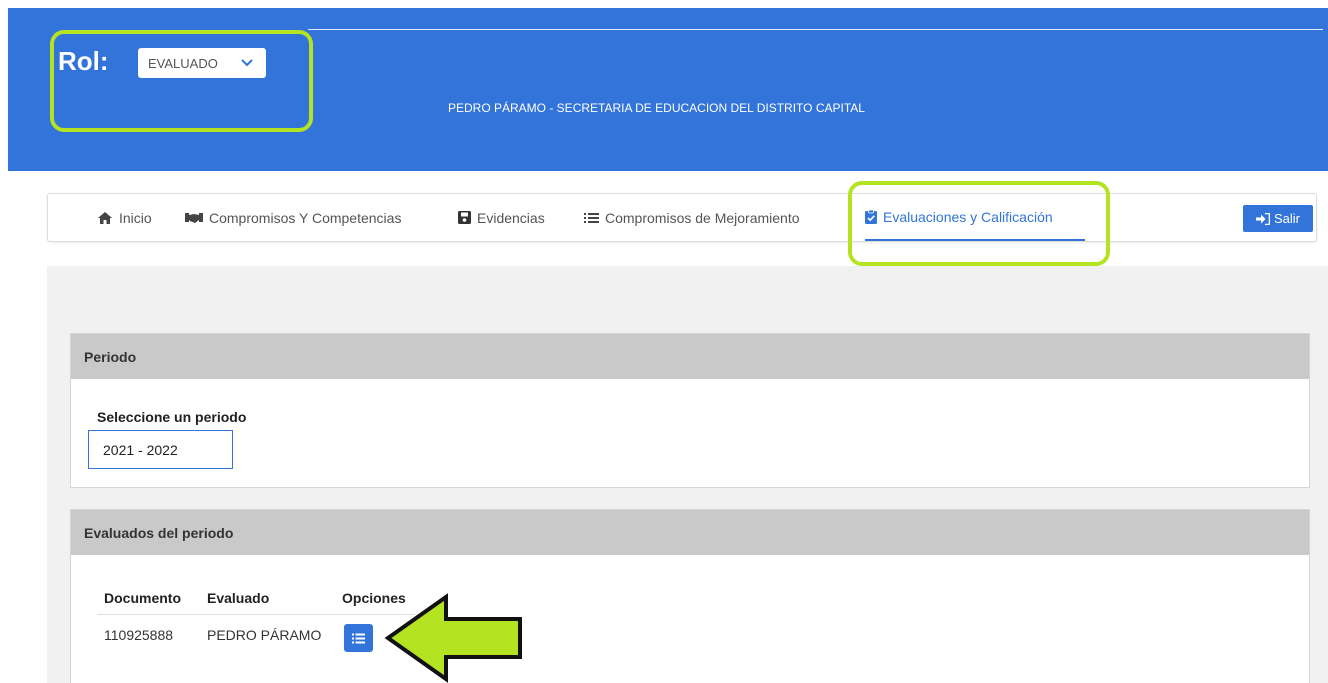 The height and width of the screenshot is (683, 1328). What do you see at coordinates (194, 217) in the screenshot?
I see `handshake-icon` at bounding box center [194, 217].